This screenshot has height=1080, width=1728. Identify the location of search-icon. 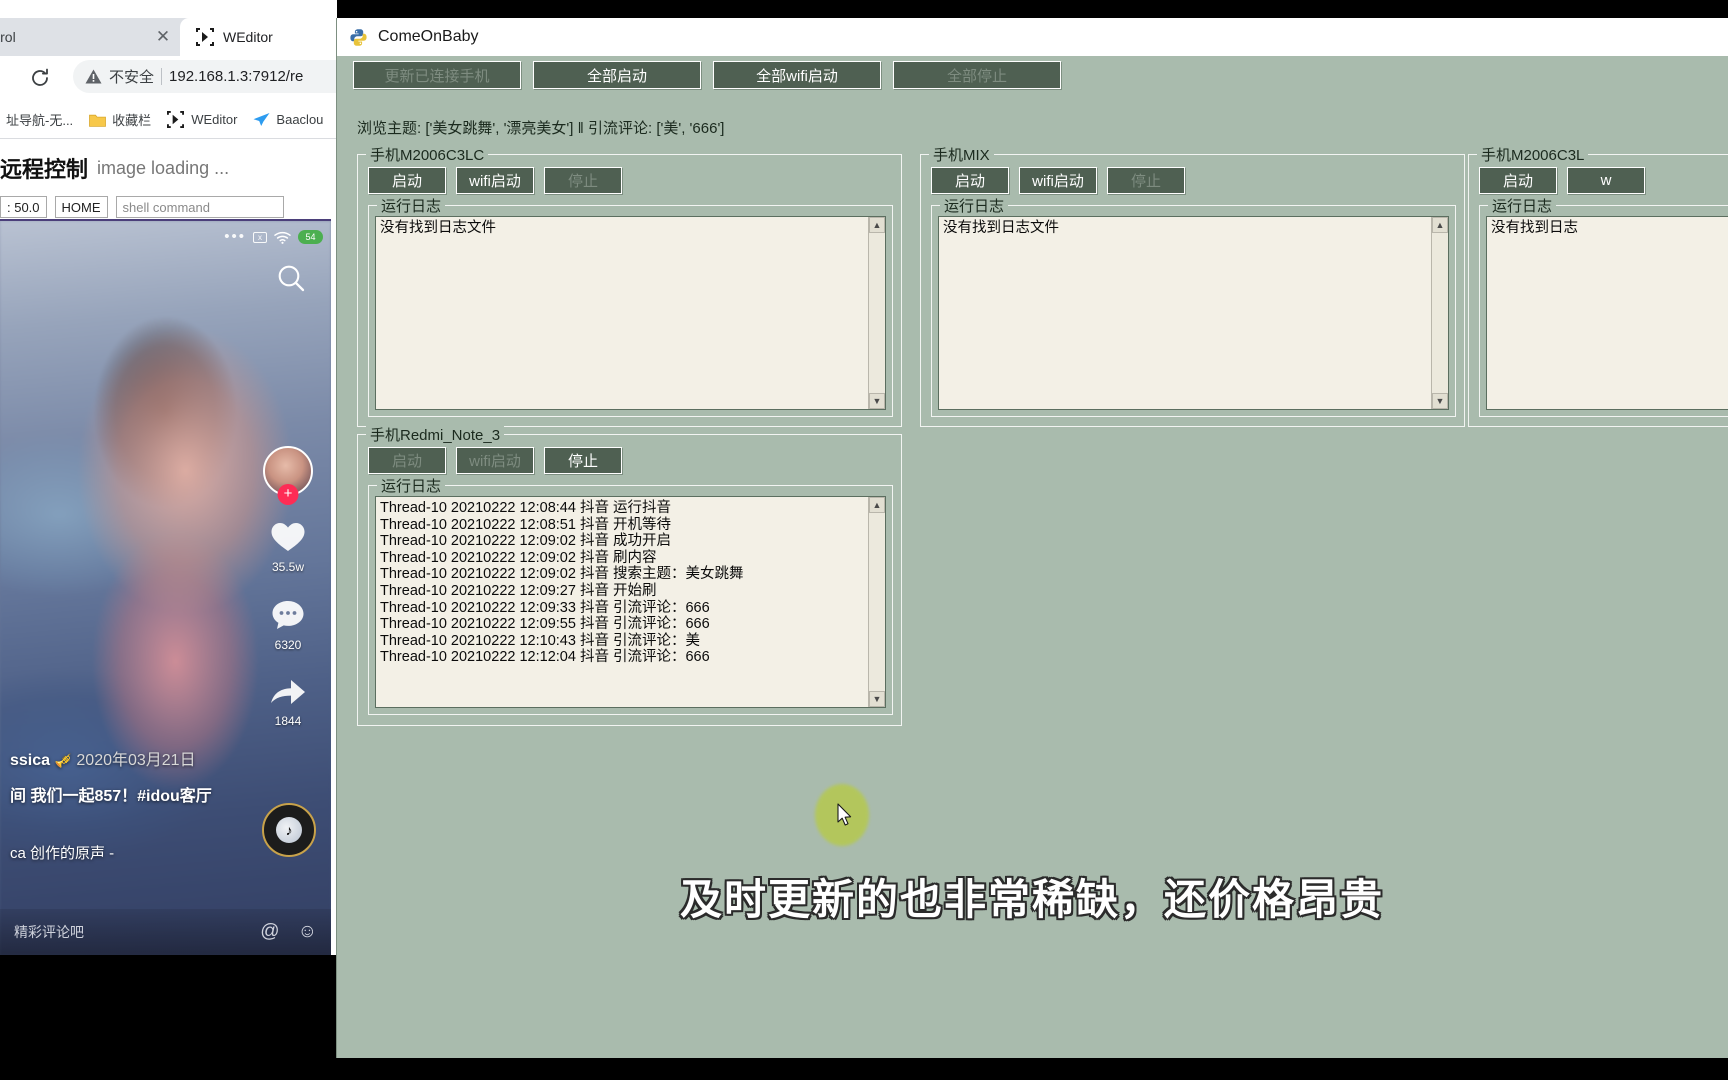
(291, 280).